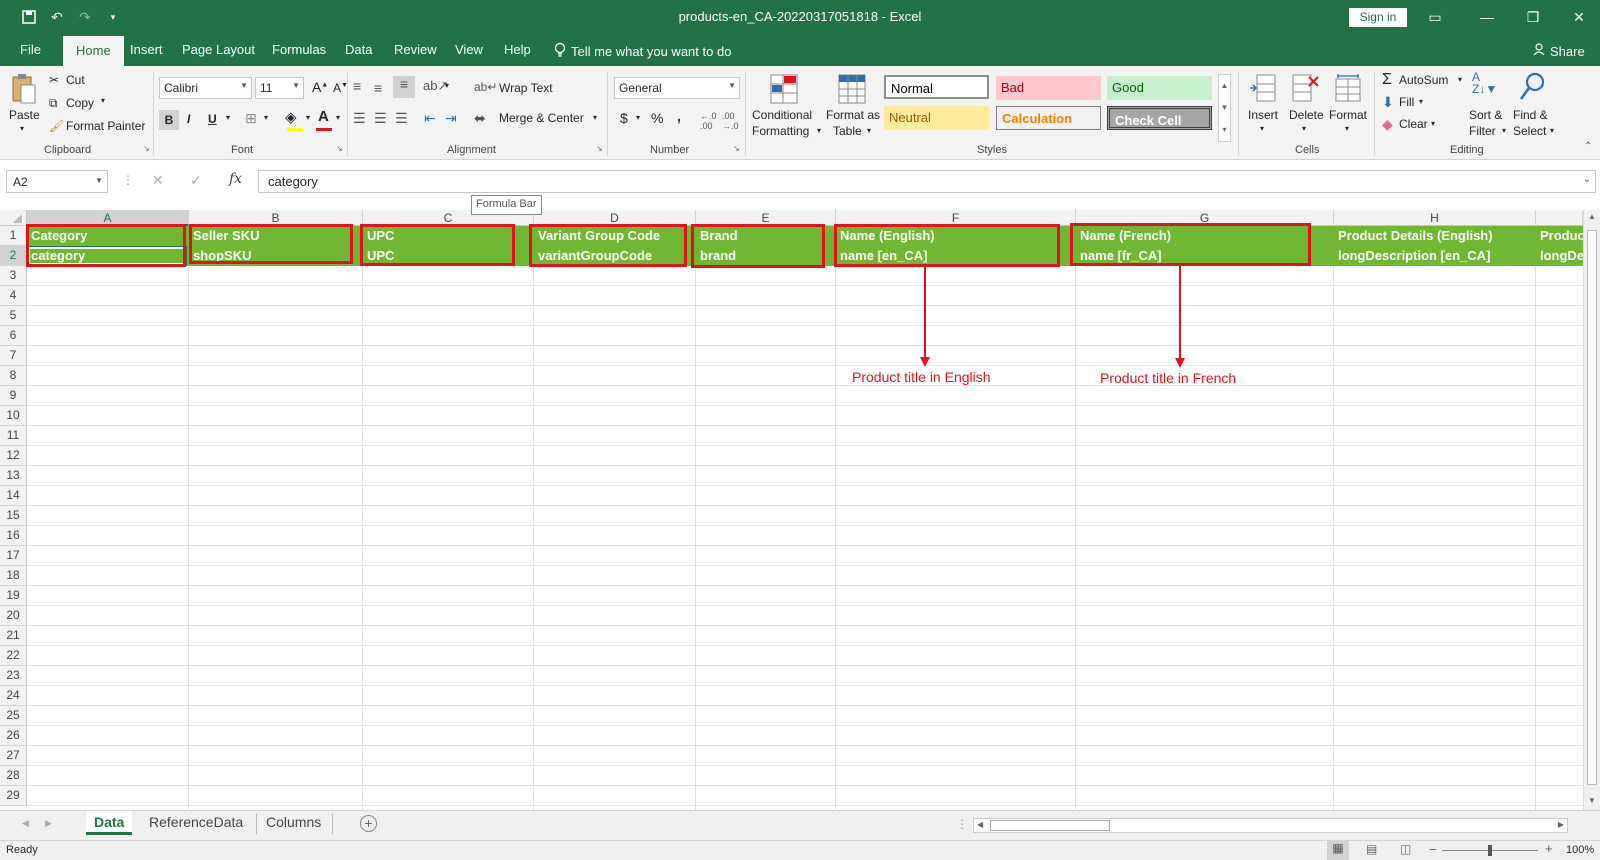 Image resolution: width=1600 pixels, height=860 pixels. Describe the element at coordinates (1270, 825) in the screenshot. I see `horizontal-scrollbar: ◀ ▶` at that location.